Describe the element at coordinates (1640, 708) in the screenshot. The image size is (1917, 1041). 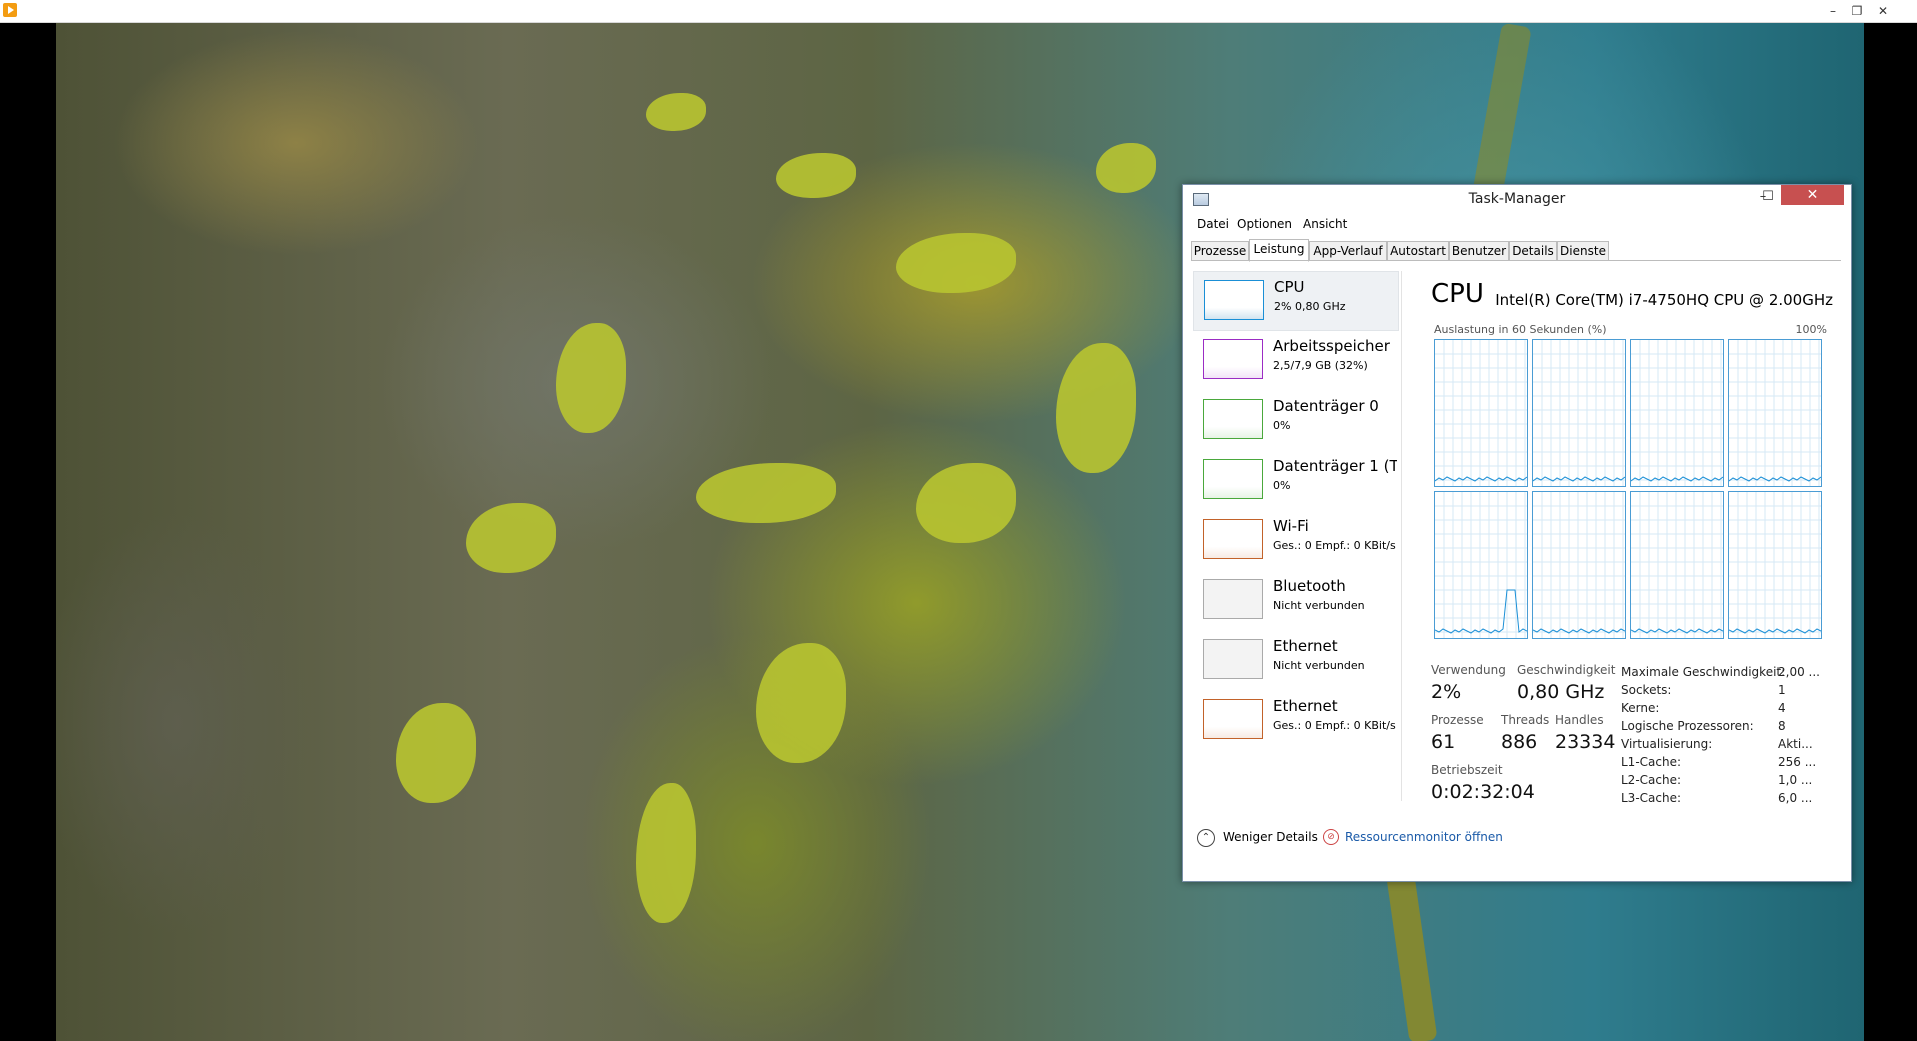
I see `spec-label: Kerne:` at that location.